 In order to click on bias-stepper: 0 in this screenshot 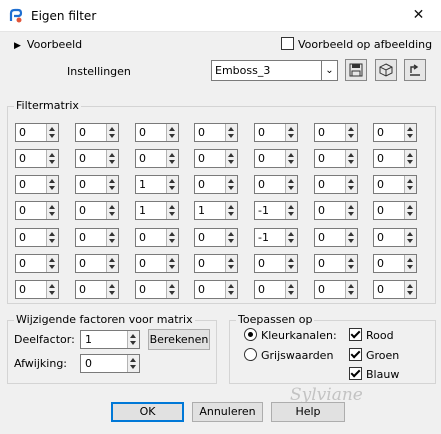, I will do `click(110, 363)`.